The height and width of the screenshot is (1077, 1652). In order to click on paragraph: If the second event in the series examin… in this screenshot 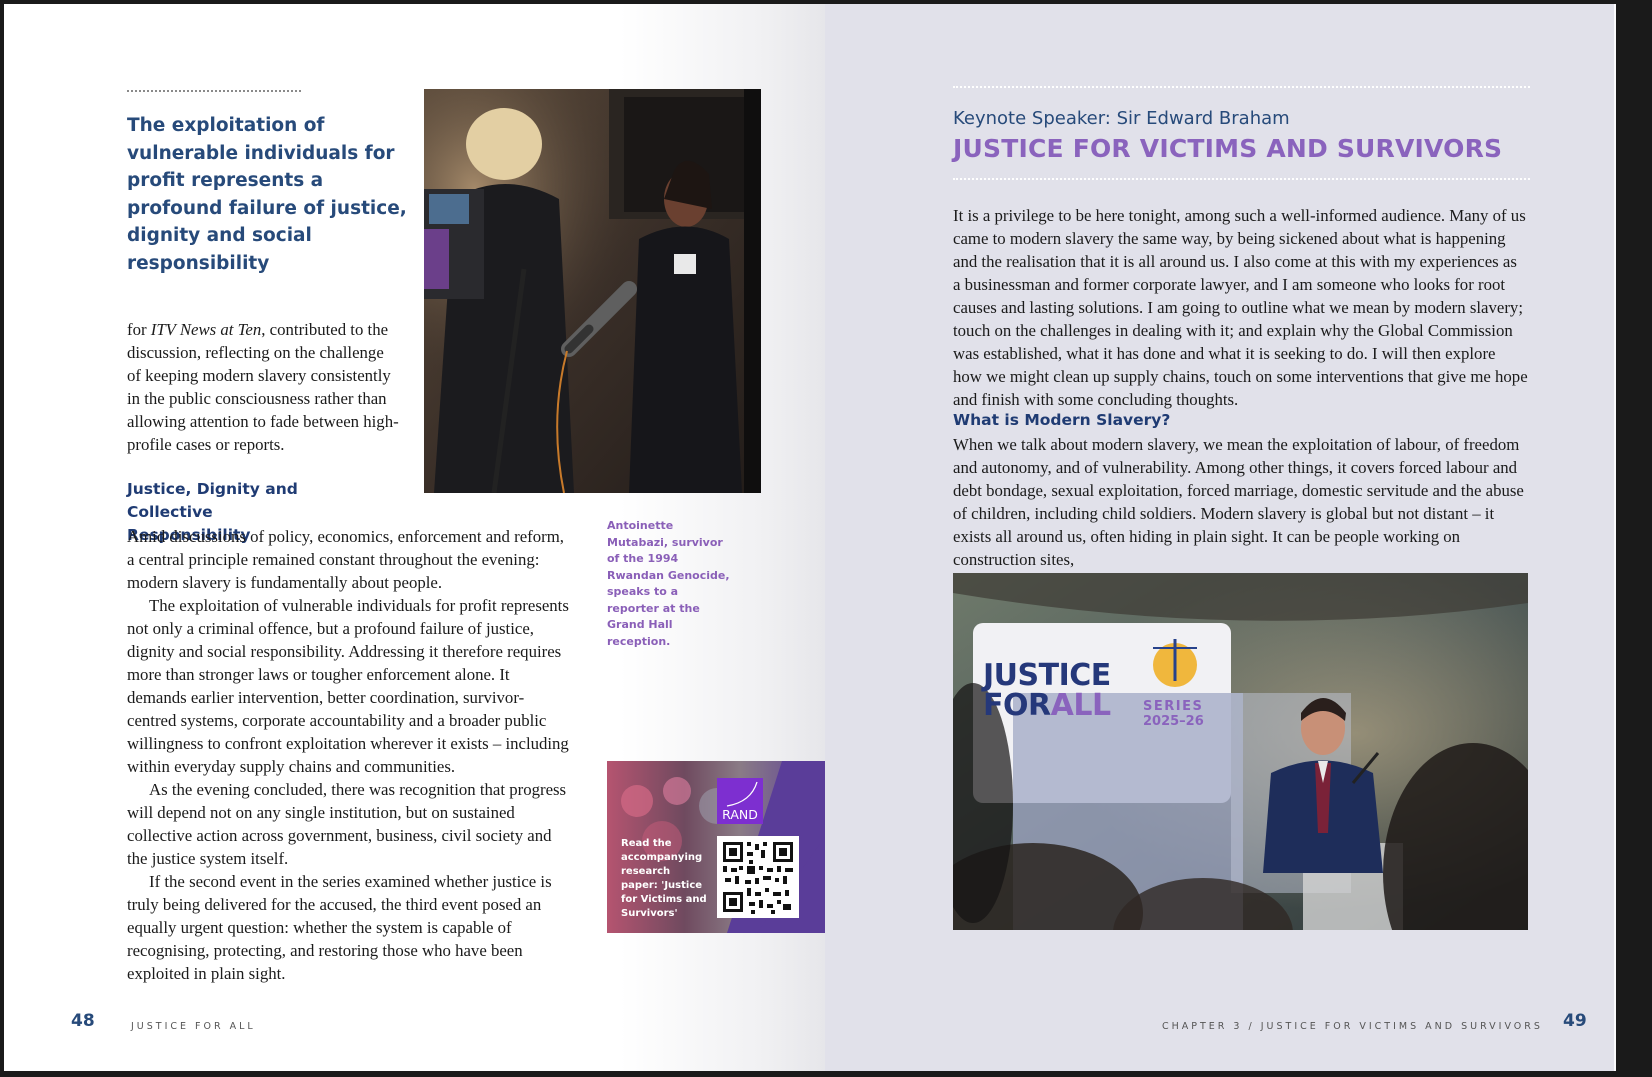, I will do `click(339, 927)`.